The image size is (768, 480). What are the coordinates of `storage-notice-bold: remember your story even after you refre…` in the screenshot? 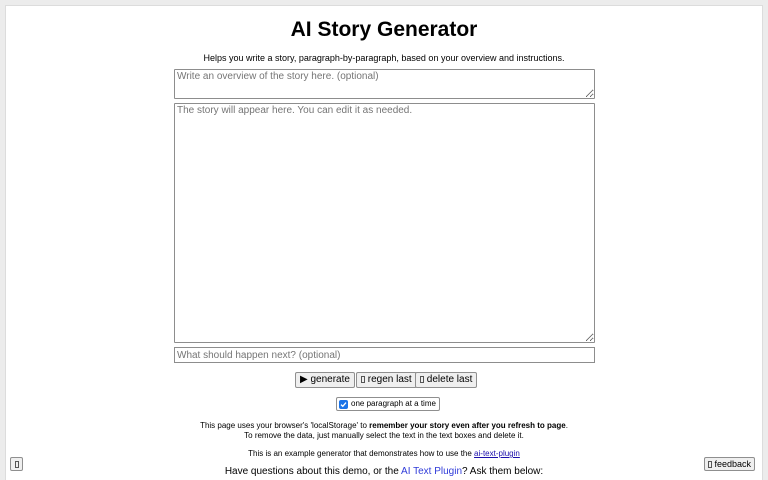 It's located at (467, 425).